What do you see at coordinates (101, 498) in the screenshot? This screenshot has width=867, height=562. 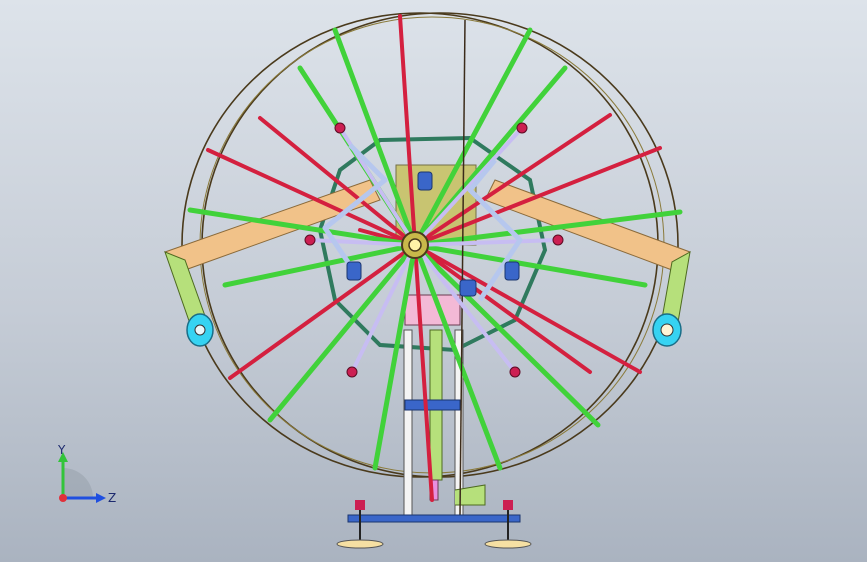 I see `z-axis-arrow-head` at bounding box center [101, 498].